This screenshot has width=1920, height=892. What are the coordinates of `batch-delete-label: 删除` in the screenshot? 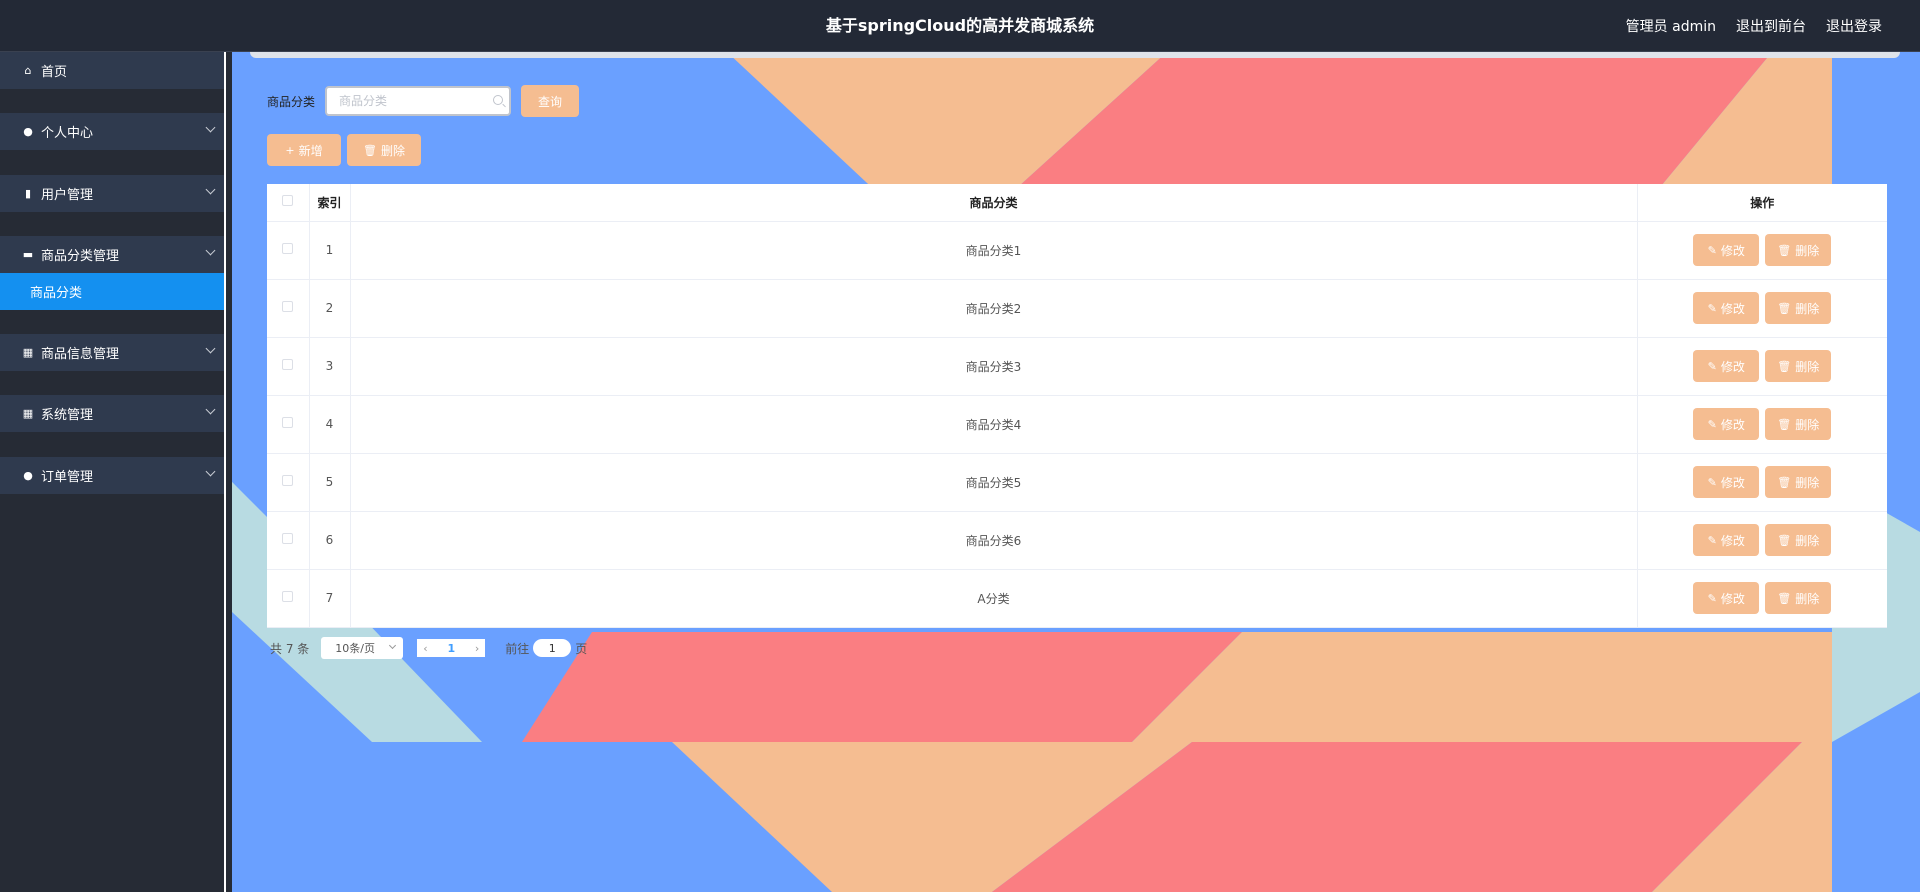 It's located at (392, 150).